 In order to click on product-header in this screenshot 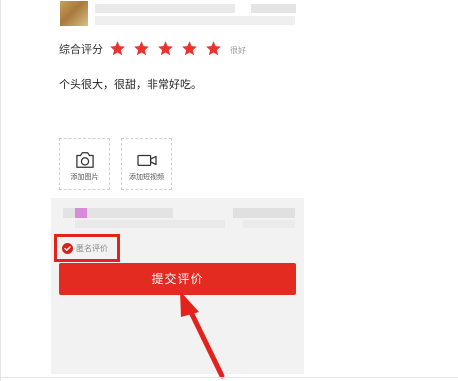, I will do `click(177, 16)`.